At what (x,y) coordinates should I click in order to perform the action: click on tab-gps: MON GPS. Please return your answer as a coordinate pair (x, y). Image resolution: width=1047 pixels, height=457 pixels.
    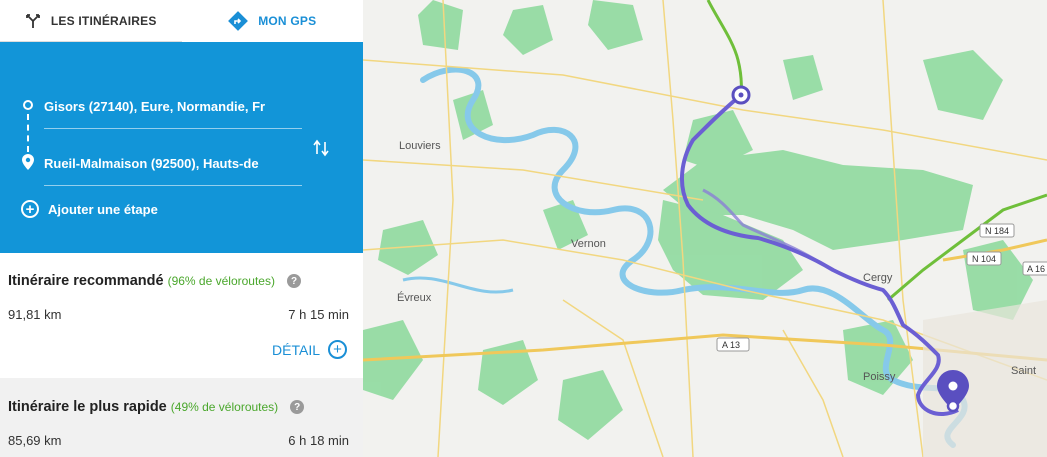
    Looking at the image, I should click on (272, 21).